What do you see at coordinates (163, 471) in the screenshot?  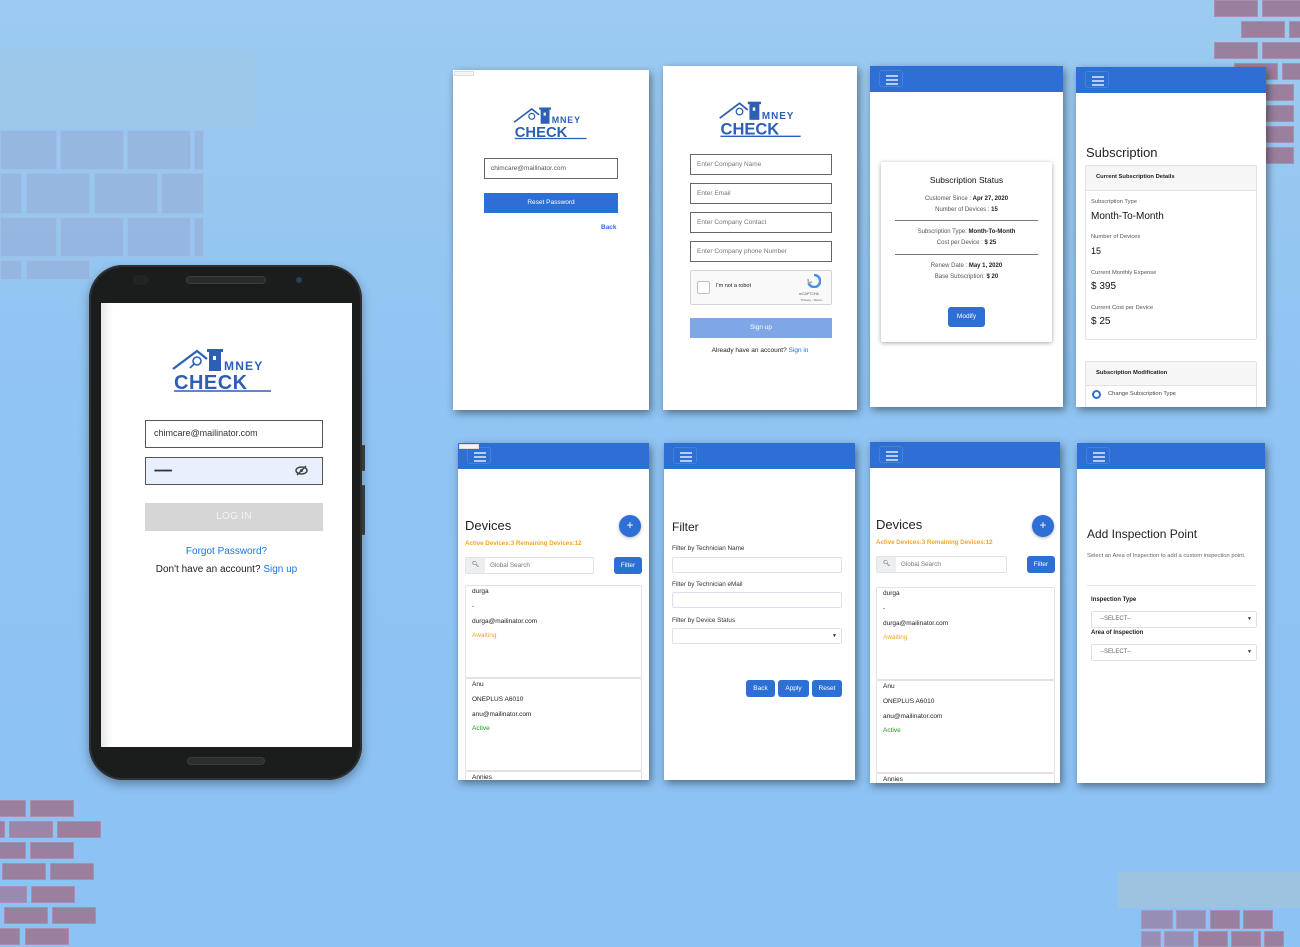 I see `password-value: ••••••••••••` at bounding box center [163, 471].